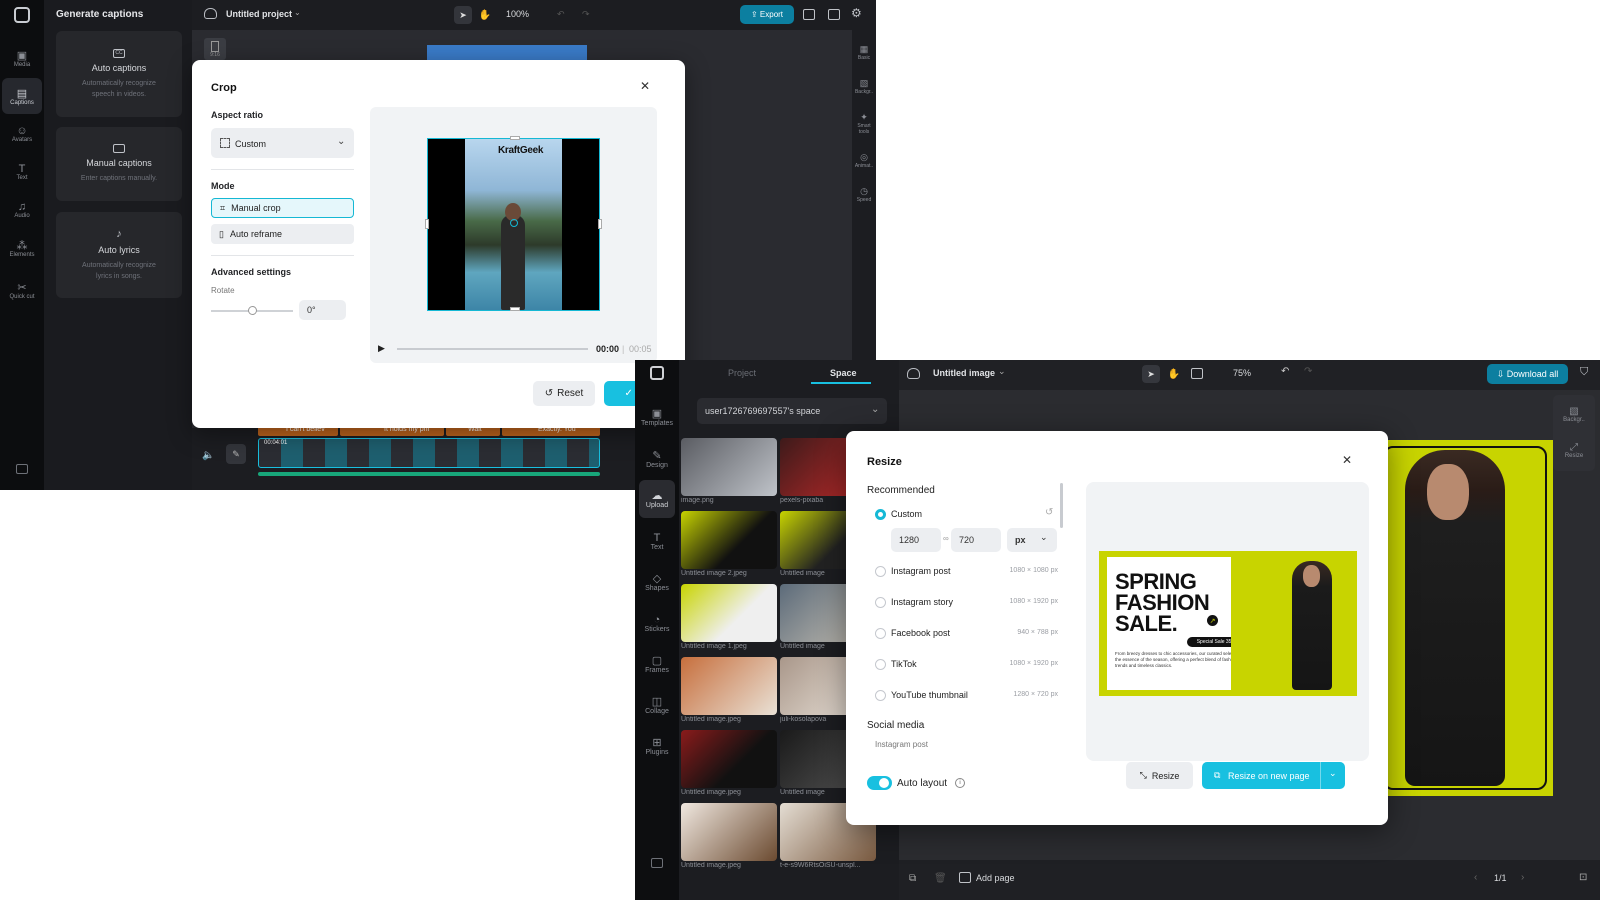 Image resolution: width=1600 pixels, height=900 pixels. What do you see at coordinates (1527, 374) in the screenshot?
I see `download-all-button: ⇩ Download all` at bounding box center [1527, 374].